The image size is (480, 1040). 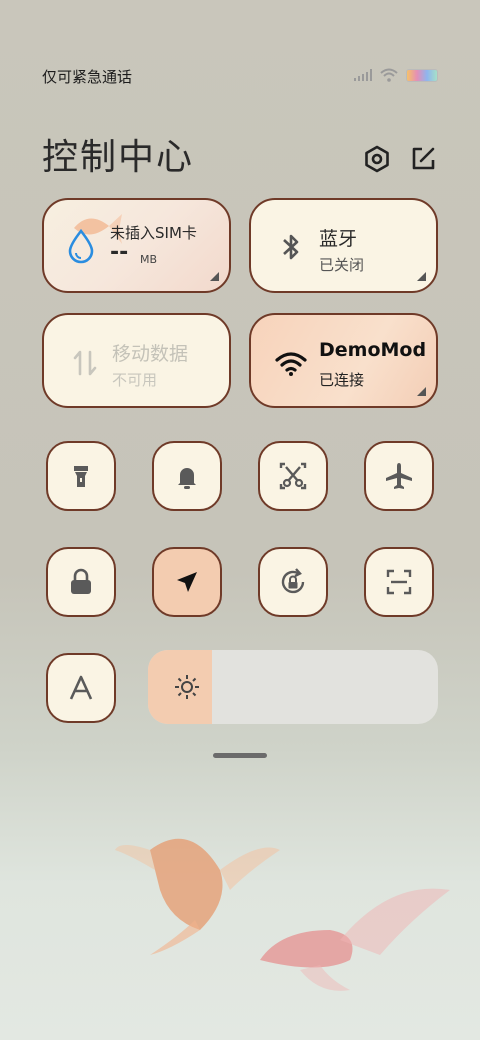 I want to click on reading-mode-toggle, so click(x=81, y=688).